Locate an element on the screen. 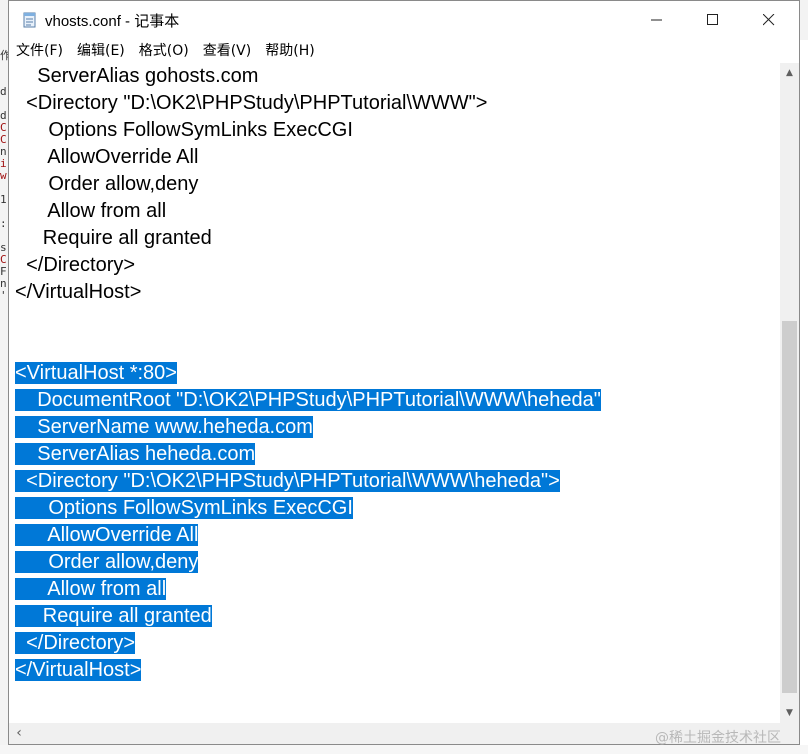 The height and width of the screenshot is (754, 808). minimize-icon is located at coordinates (656, 20).